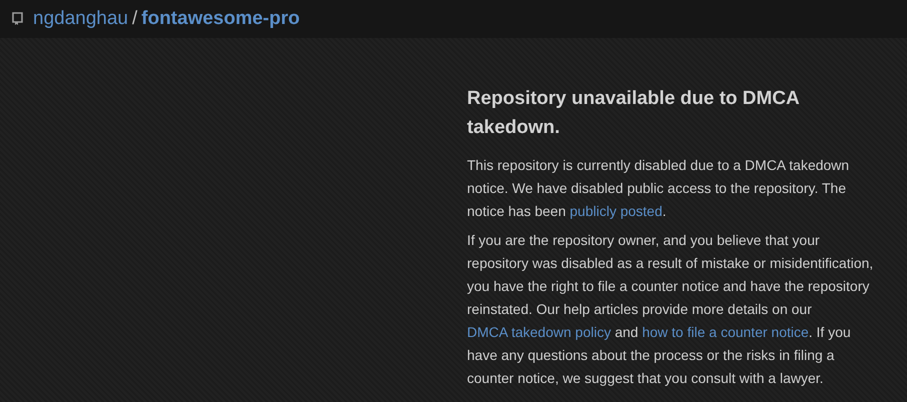 Image resolution: width=907 pixels, height=402 pixels. What do you see at coordinates (658, 188) in the screenshot?
I see `notice-paragraph: This repository is currently disabled due to a DMCA takedown notice. We have disabled public access to the repository. The notice has been publicly posted.` at bounding box center [658, 188].